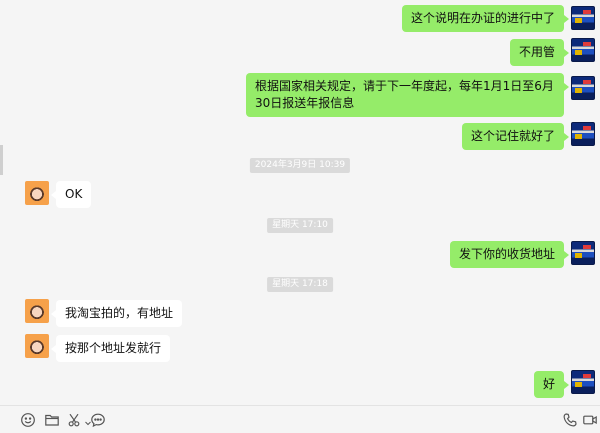 Image resolution: width=600 pixels, height=433 pixels. What do you see at coordinates (300, 225) in the screenshot?
I see `timestamp: 星期天 17:10` at bounding box center [300, 225].